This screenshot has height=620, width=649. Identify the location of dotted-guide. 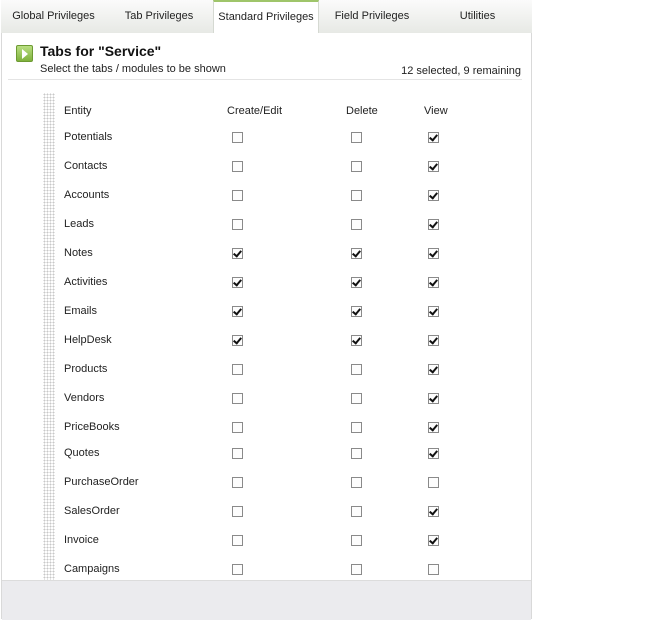
(49, 351).